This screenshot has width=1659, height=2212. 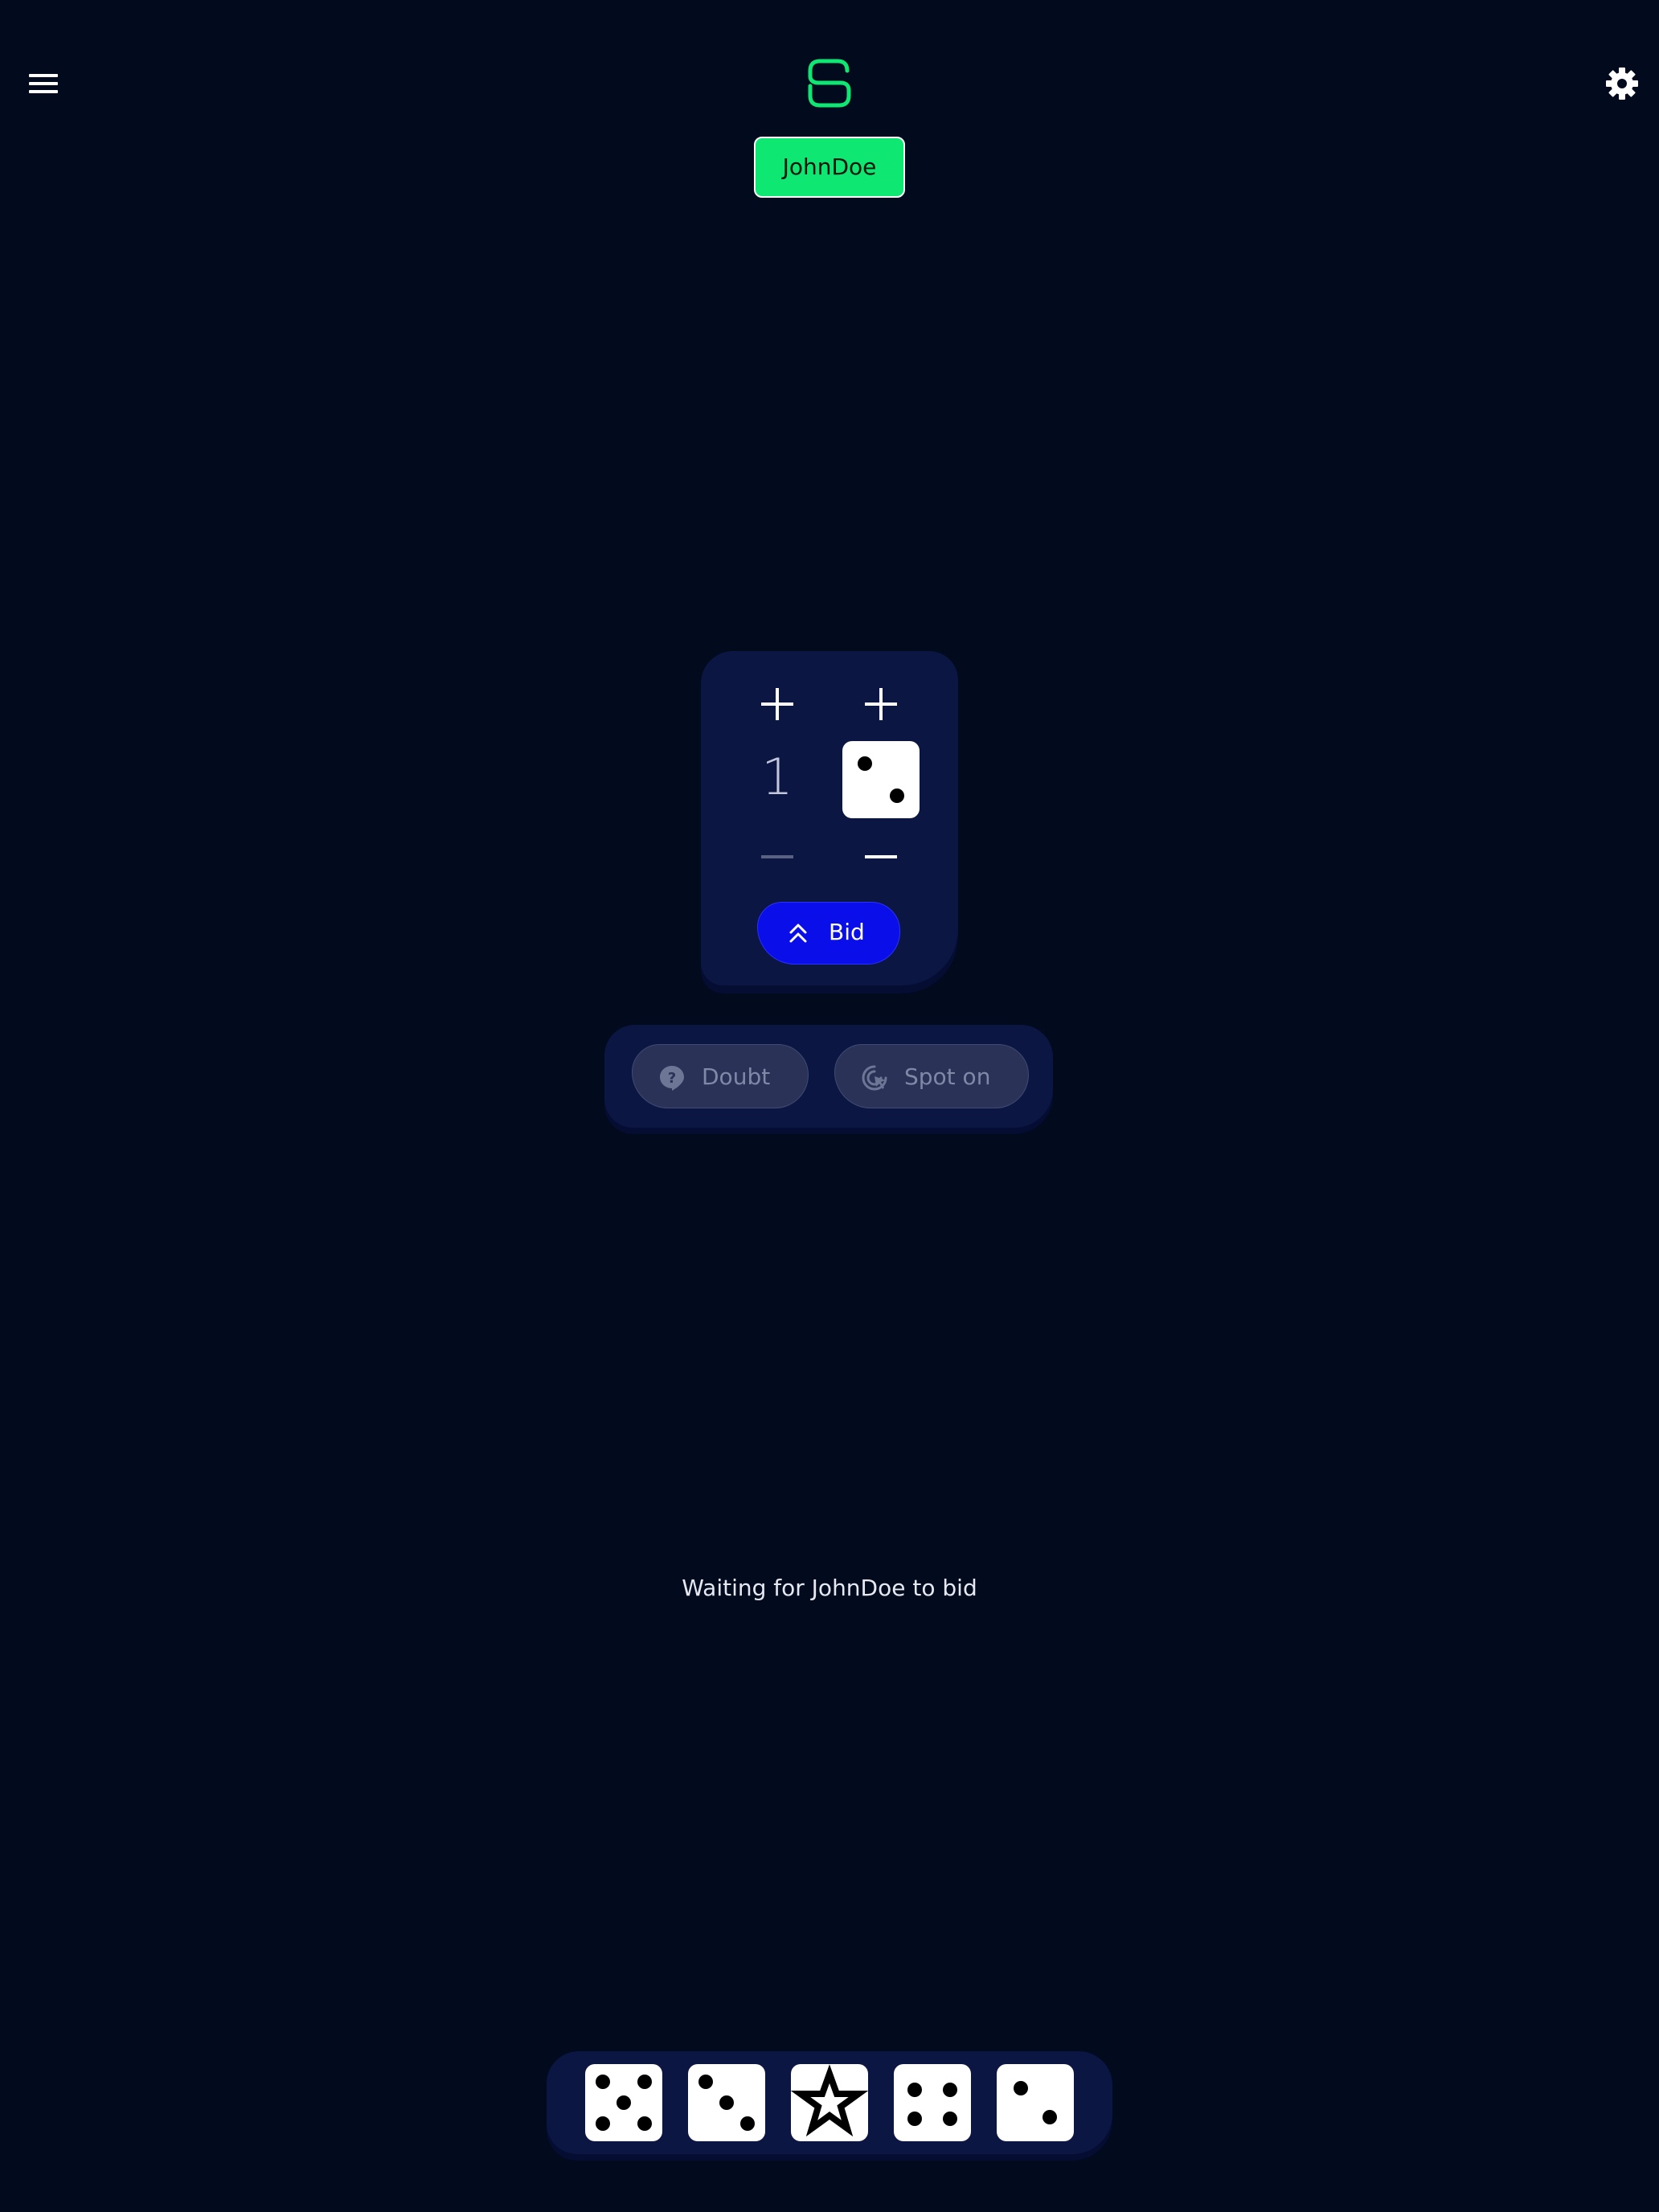 I want to click on hamburger-menu-icon, so click(x=43, y=83).